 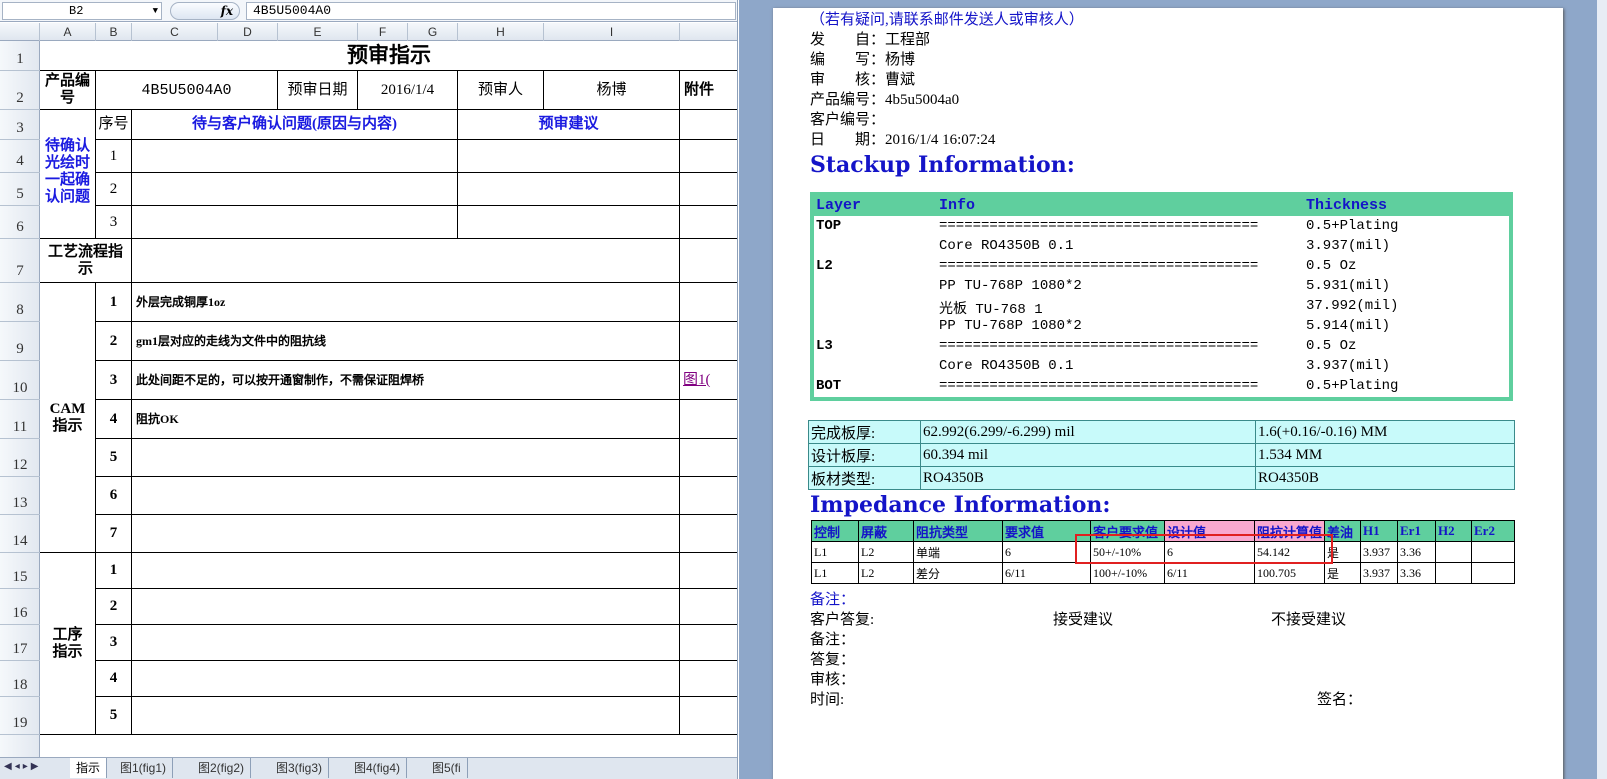 What do you see at coordinates (447, 768) in the screenshot?
I see `sheet-tab-fig5: 图5(fi` at bounding box center [447, 768].